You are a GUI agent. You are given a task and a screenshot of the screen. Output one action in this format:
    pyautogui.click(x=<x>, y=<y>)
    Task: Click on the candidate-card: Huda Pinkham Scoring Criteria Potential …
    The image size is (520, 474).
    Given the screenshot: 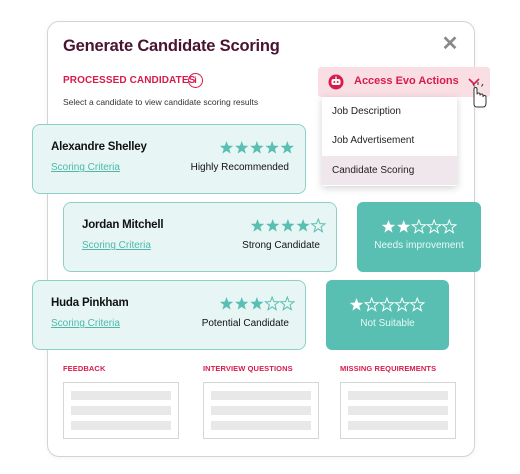 What is the action you would take?
    pyautogui.click(x=169, y=315)
    